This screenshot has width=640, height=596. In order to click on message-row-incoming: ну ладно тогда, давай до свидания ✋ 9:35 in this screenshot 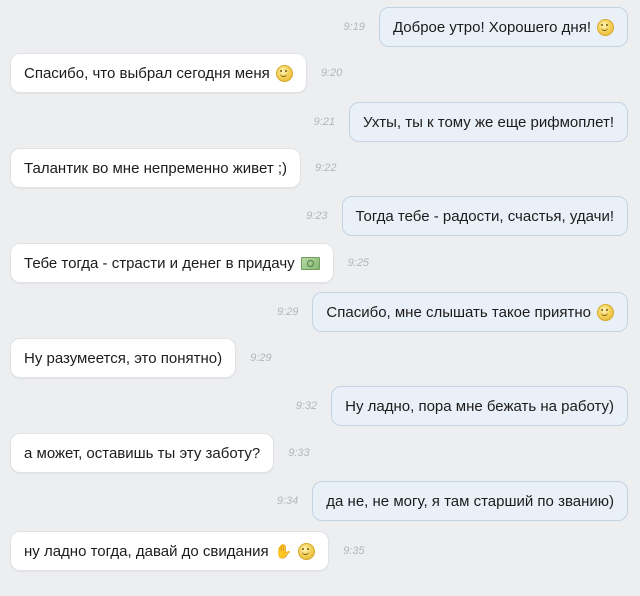, I will do `click(320, 551)`.